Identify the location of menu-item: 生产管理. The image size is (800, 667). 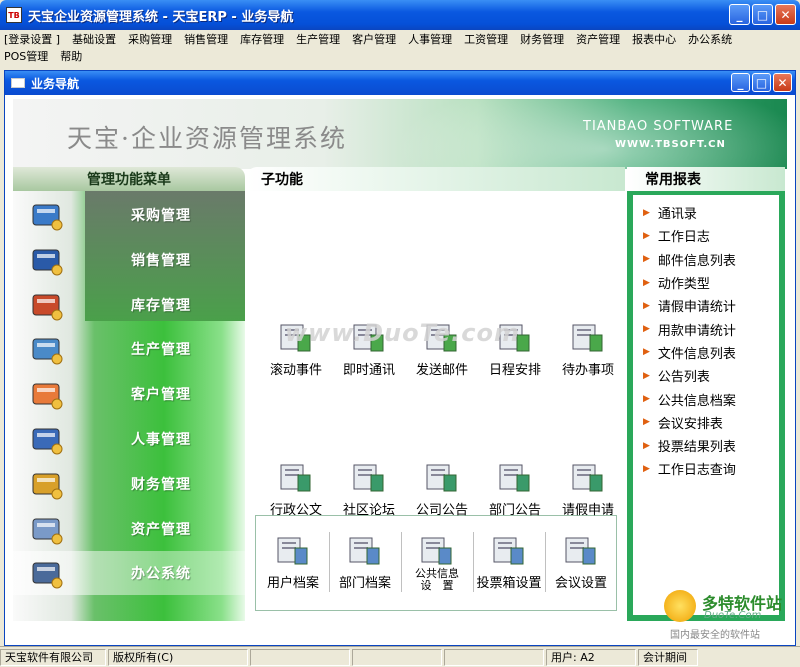
(318, 39).